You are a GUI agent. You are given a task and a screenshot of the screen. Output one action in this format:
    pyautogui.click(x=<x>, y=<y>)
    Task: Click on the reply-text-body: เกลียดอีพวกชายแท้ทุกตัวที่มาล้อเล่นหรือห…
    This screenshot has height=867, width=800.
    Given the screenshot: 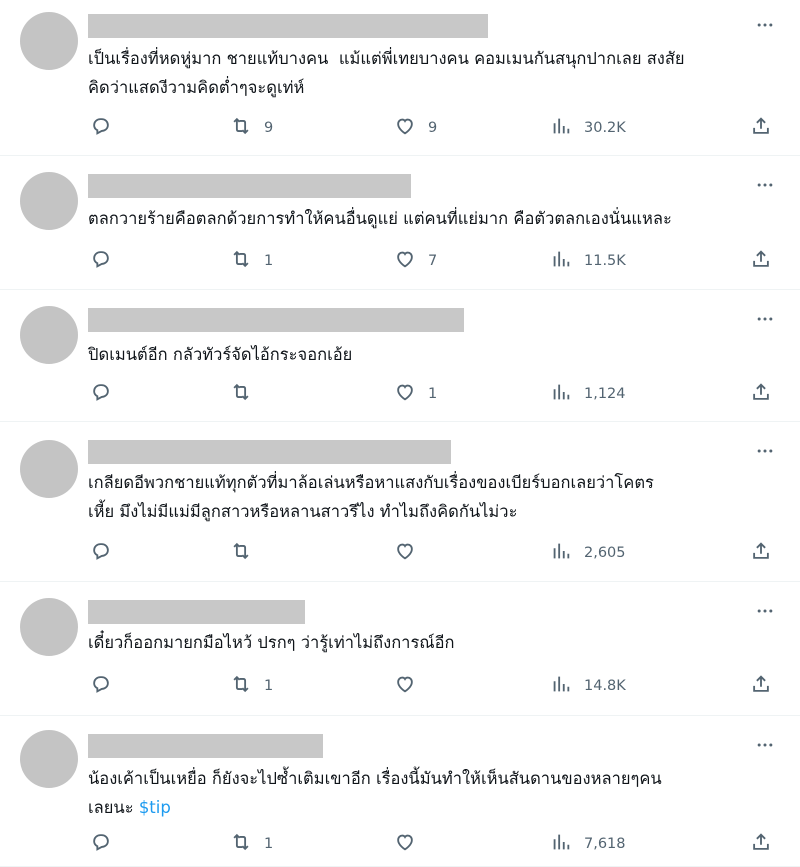 What is the action you would take?
    pyautogui.click(x=371, y=497)
    